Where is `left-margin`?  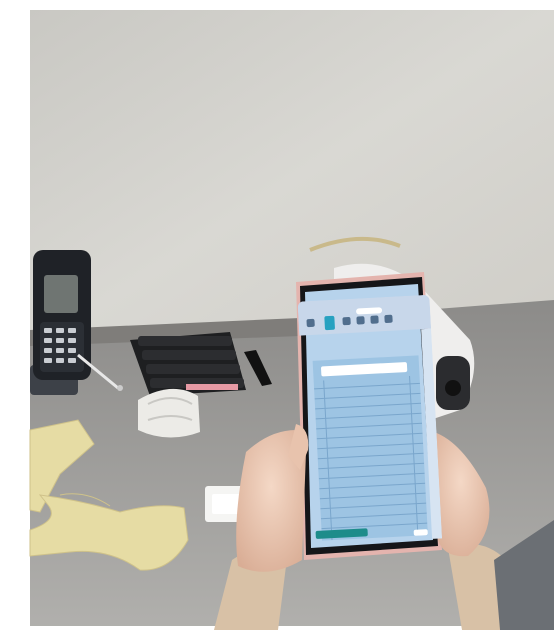
left-margin is located at coordinates (15, 315).